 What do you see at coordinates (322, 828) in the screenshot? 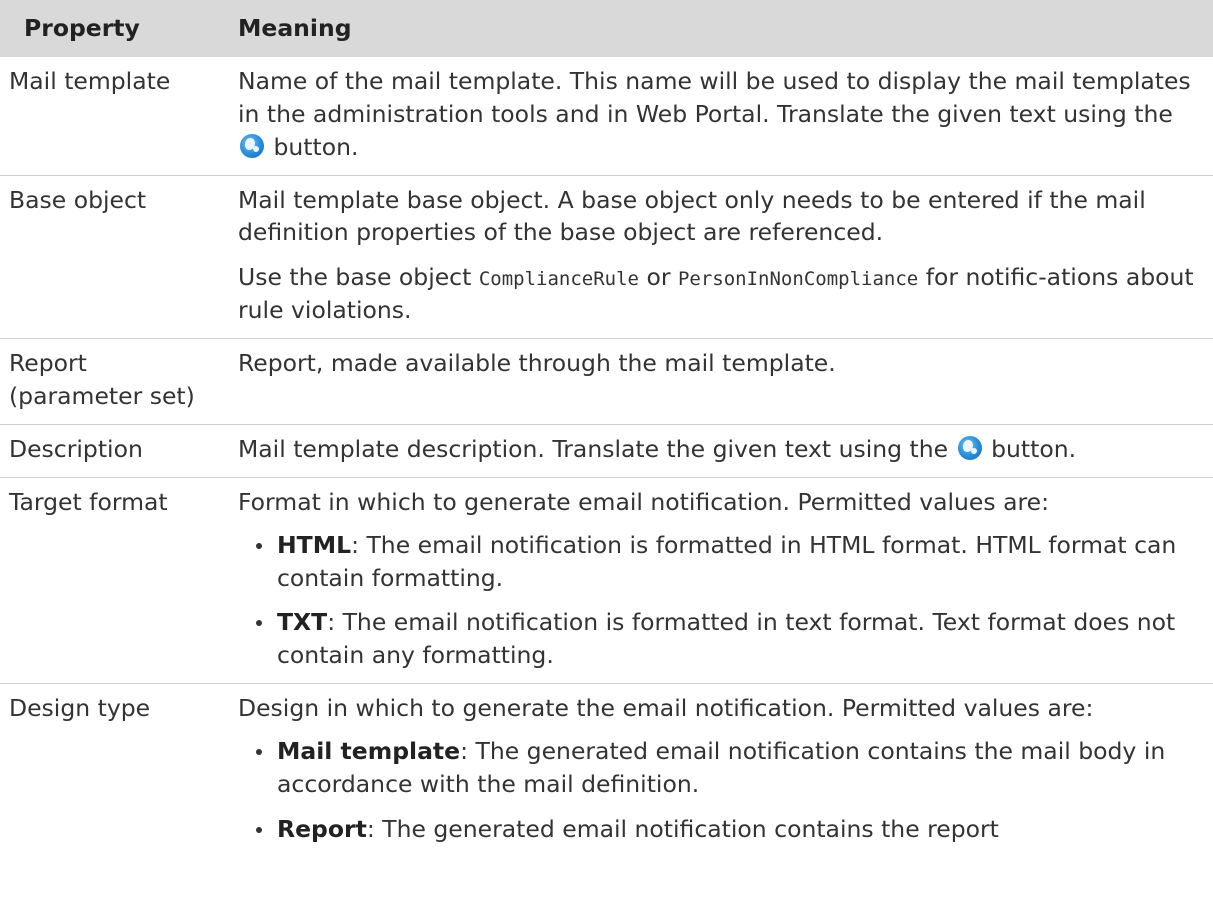
I see `value-term: Report` at bounding box center [322, 828].